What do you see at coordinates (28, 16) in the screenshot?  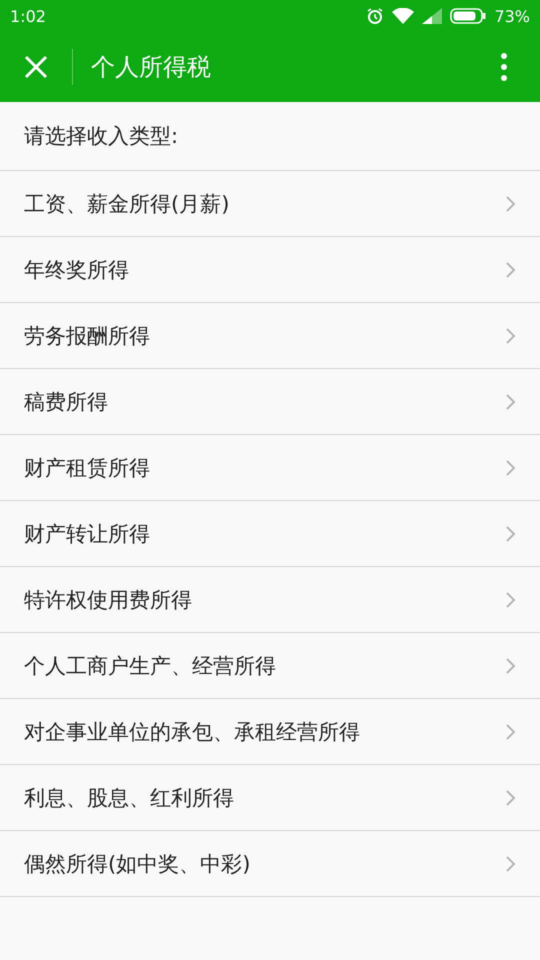 I see `status-time: 1:02` at bounding box center [28, 16].